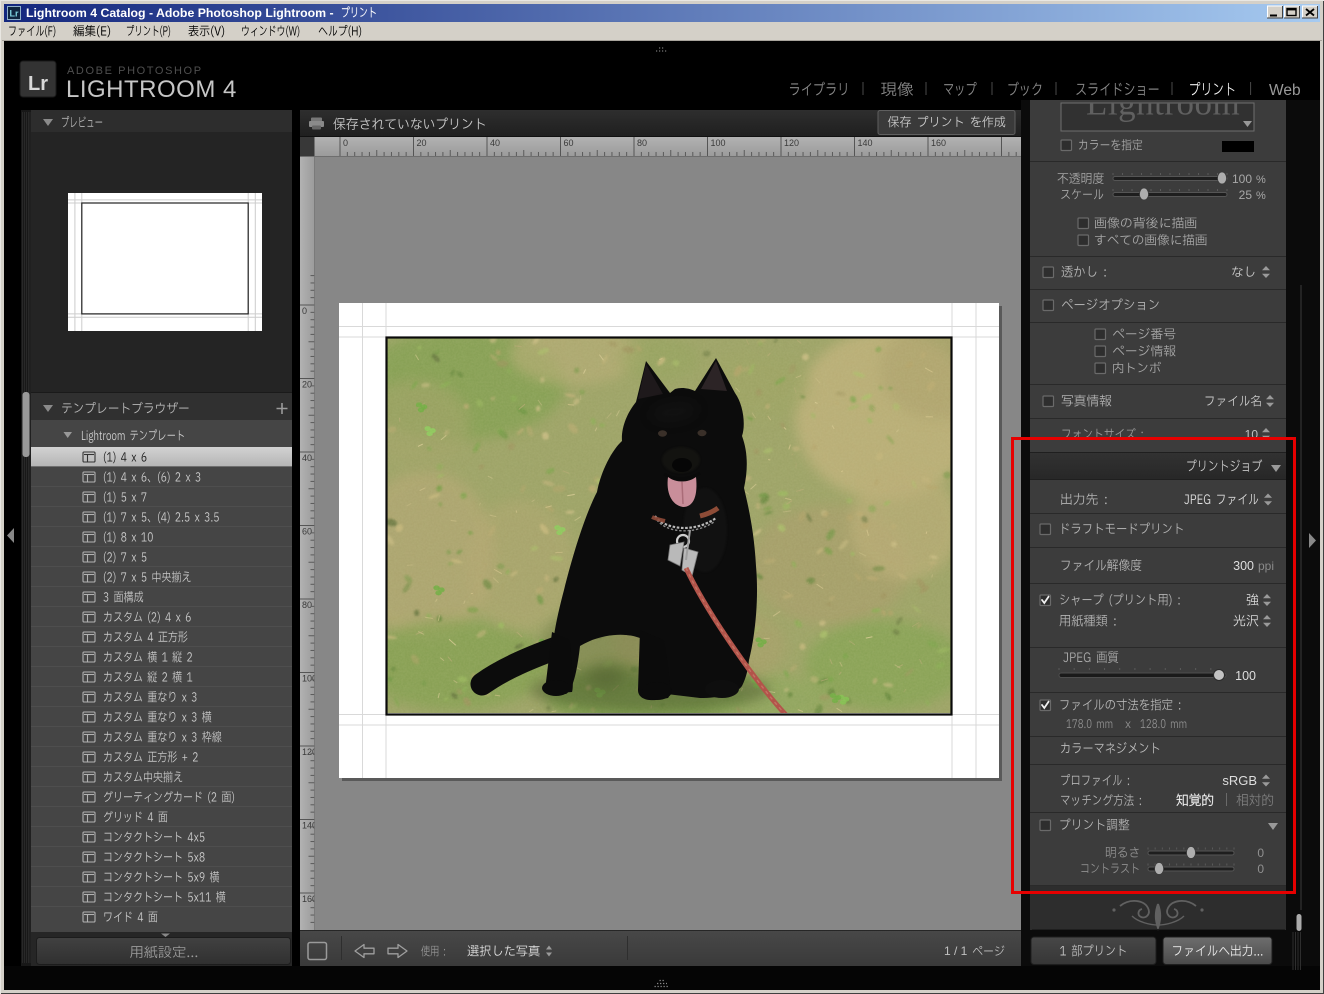  I want to click on svg-text: LIGHTROOM 4, so click(151, 89).